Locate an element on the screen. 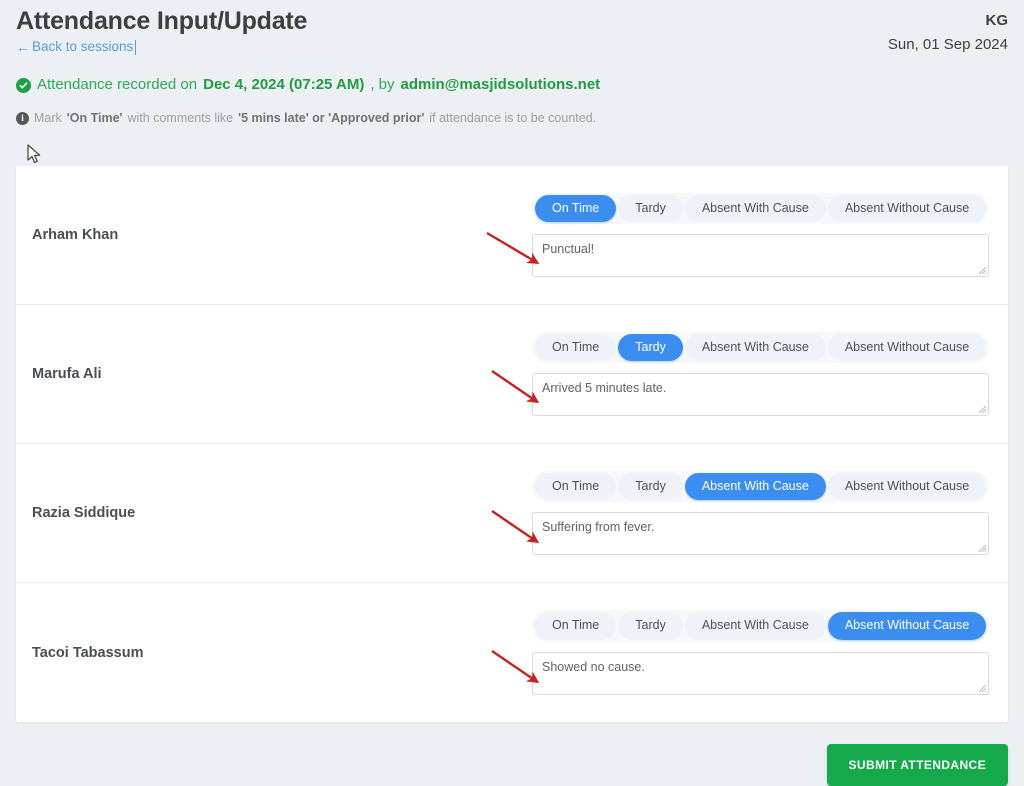 The height and width of the screenshot is (786, 1024). recorded-middle: , by is located at coordinates (382, 84).